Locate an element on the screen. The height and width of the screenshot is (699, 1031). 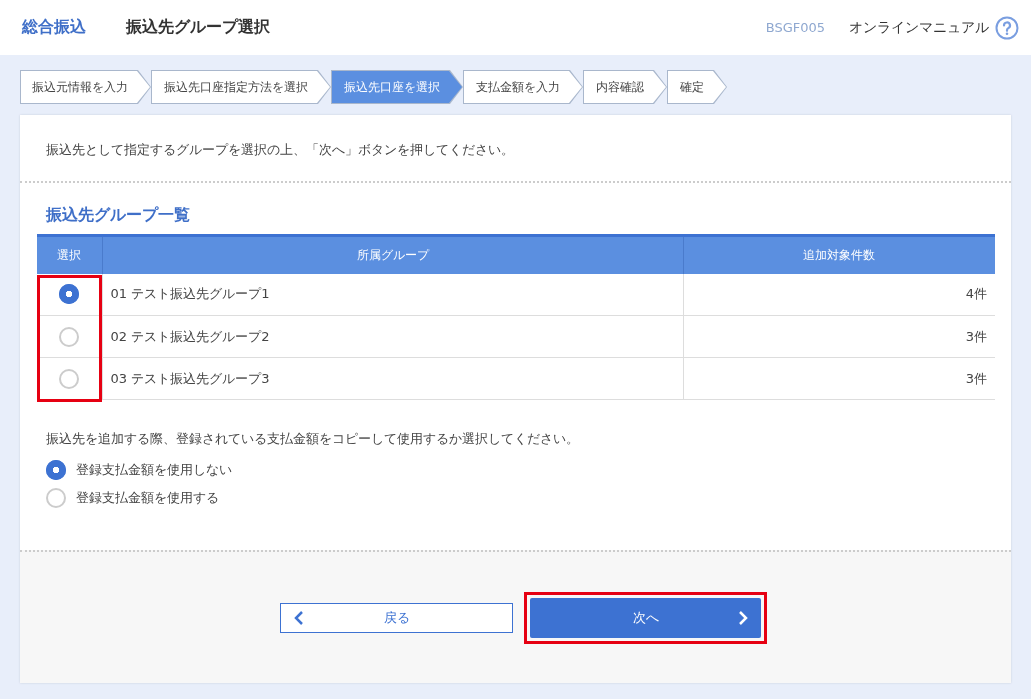
category-title: 総合振込 is located at coordinates (54, 27).